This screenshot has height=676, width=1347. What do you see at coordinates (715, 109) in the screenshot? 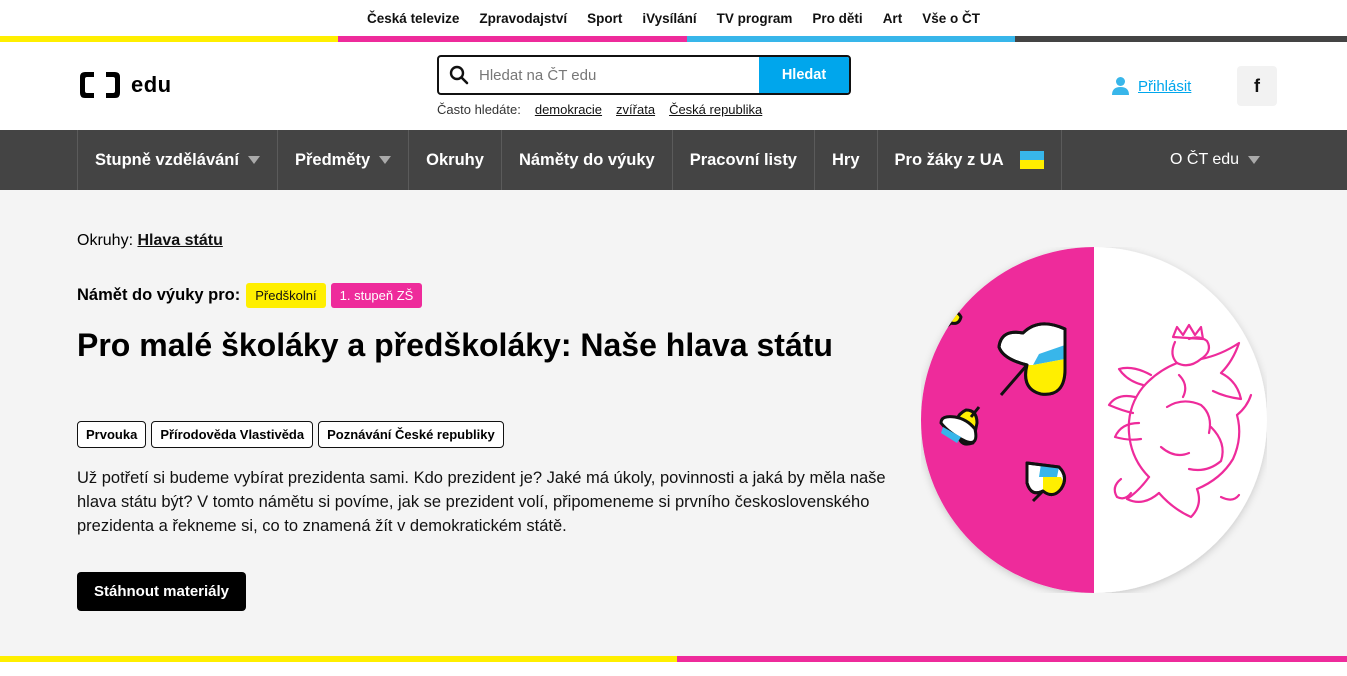
I see `frequent-link-ceska-republika: Česká republika` at bounding box center [715, 109].